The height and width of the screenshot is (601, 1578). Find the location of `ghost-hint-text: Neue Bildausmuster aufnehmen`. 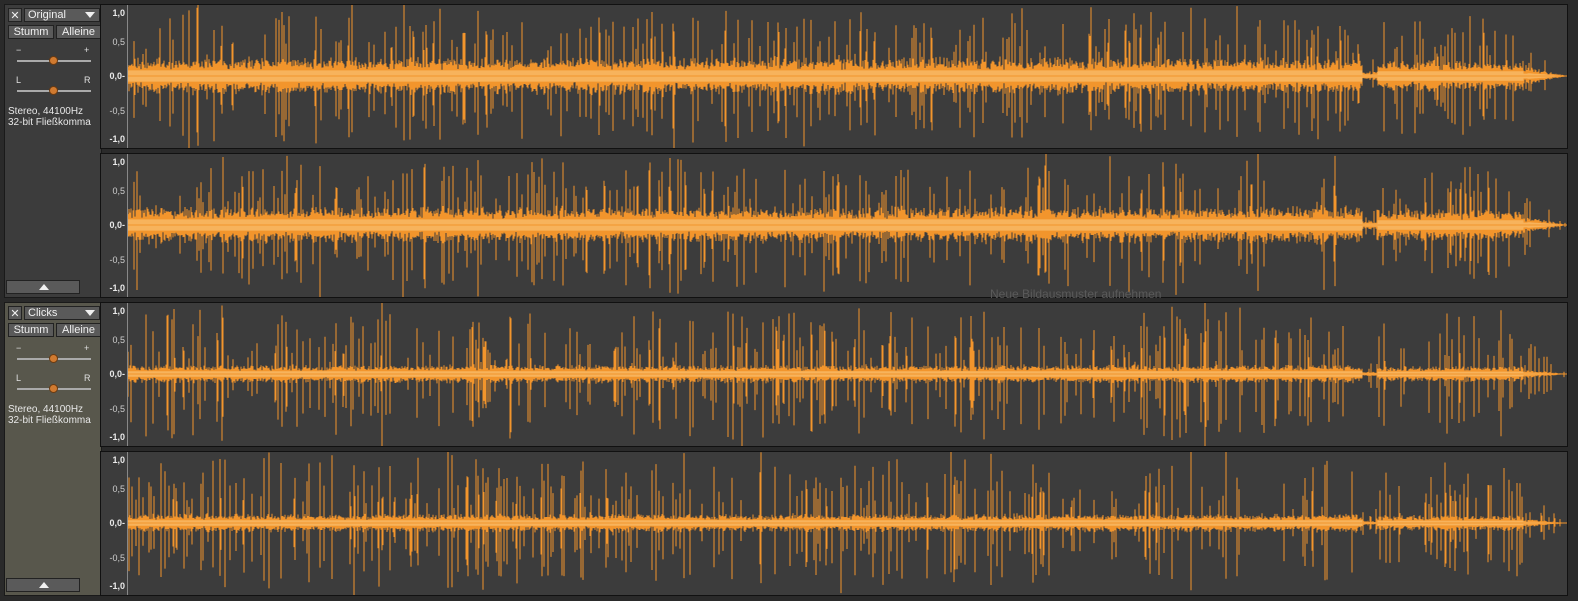

ghost-hint-text: Neue Bildausmuster aufnehmen is located at coordinates (1076, 294).